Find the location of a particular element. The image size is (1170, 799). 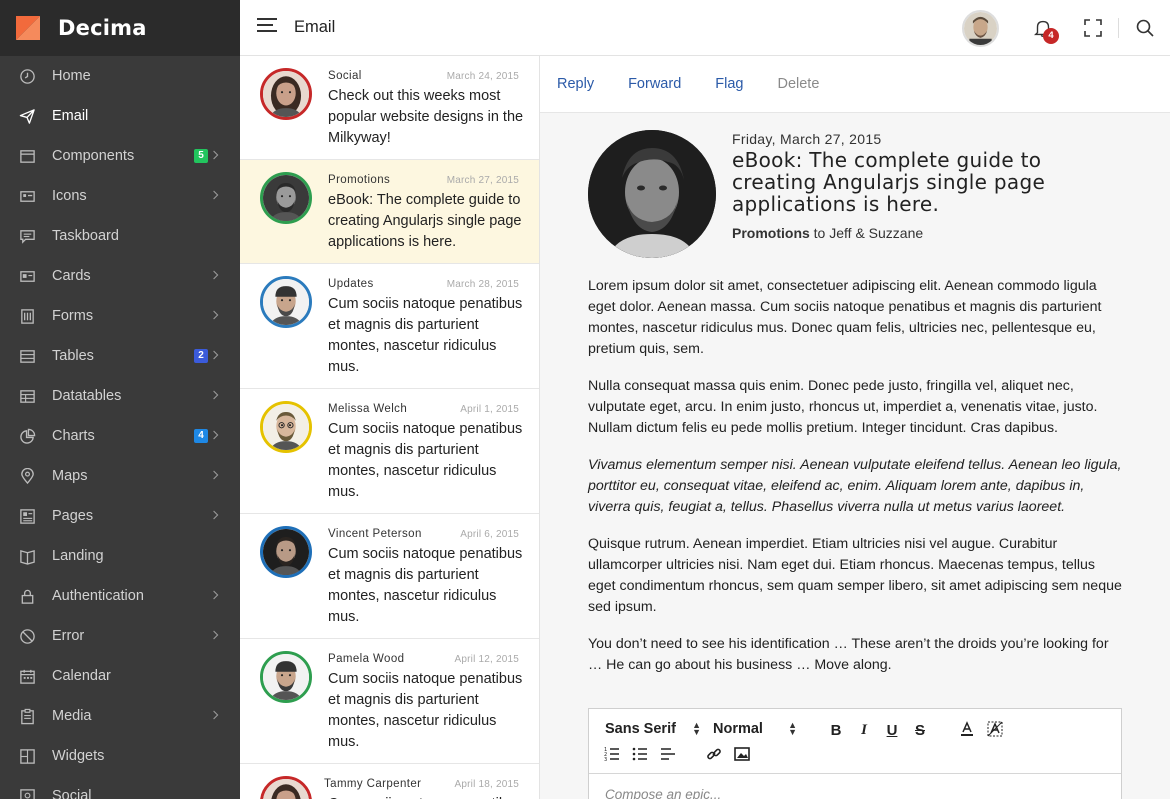

font-family-select: Sans Serif ▲ ▼ is located at coordinates (653, 729).